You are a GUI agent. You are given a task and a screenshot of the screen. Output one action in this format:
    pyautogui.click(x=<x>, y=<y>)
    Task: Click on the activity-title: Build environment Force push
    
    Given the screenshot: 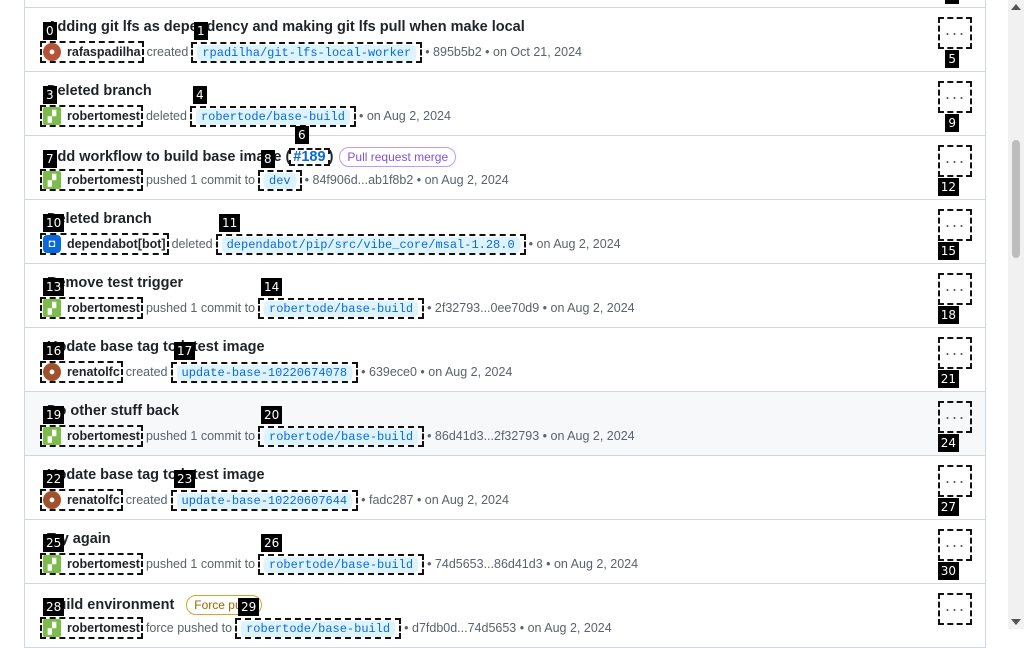 What is the action you would take?
    pyautogui.click(x=155, y=605)
    